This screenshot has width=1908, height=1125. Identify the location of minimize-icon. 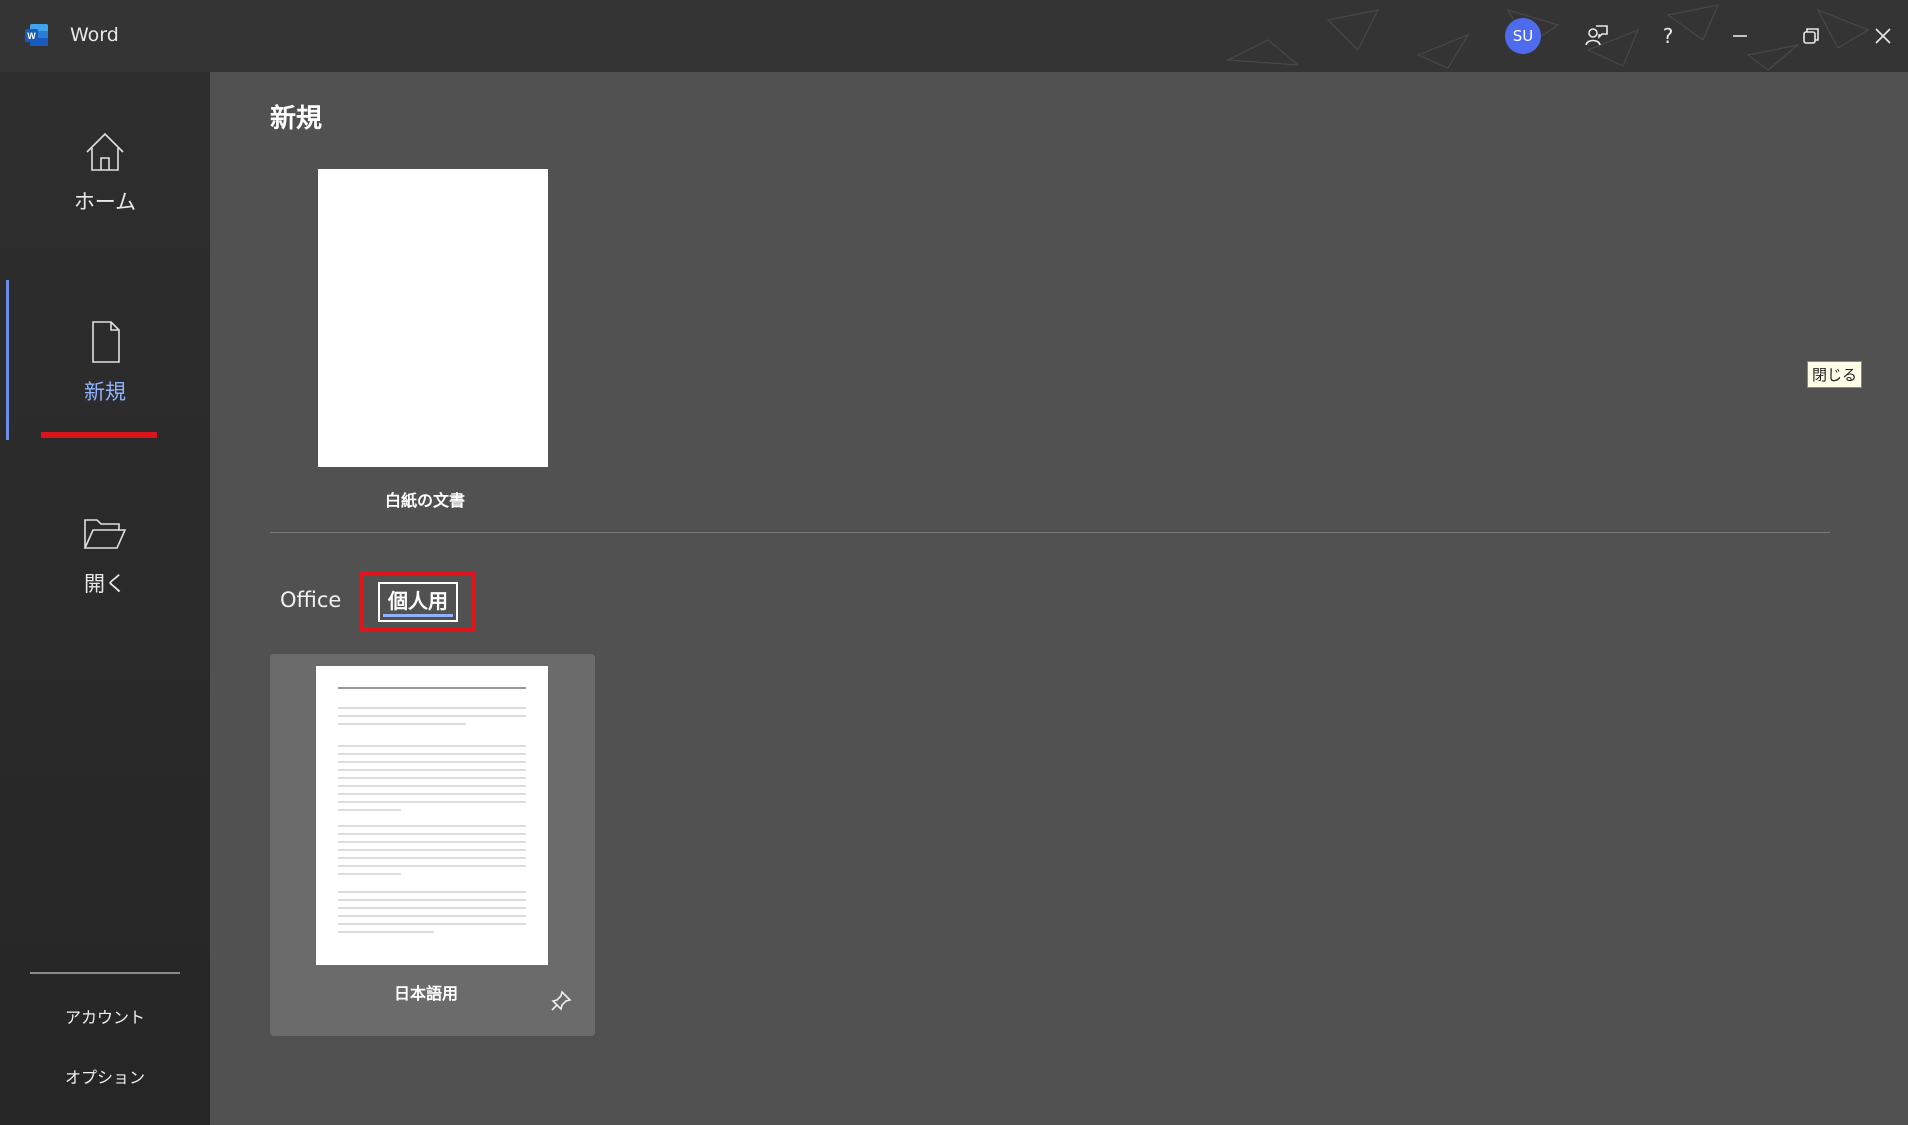
(1740, 36).